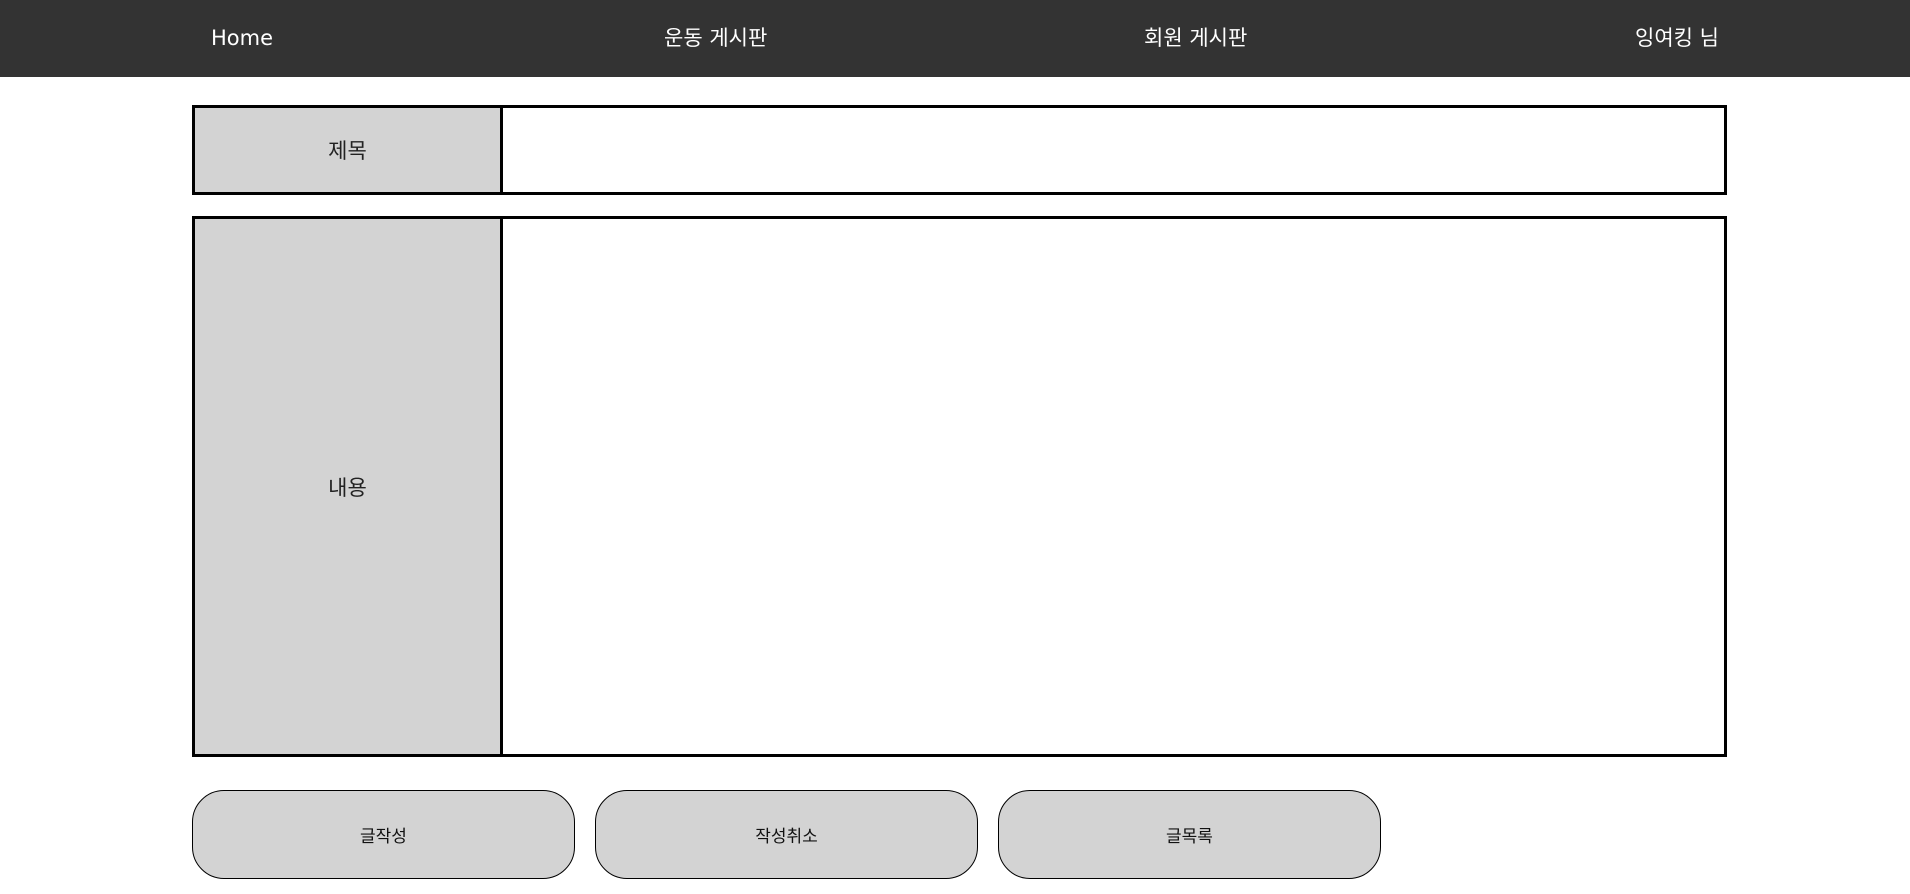 This screenshot has width=1910, height=894. I want to click on nav-user-greeting: 잉여킹 님, so click(1677, 38).